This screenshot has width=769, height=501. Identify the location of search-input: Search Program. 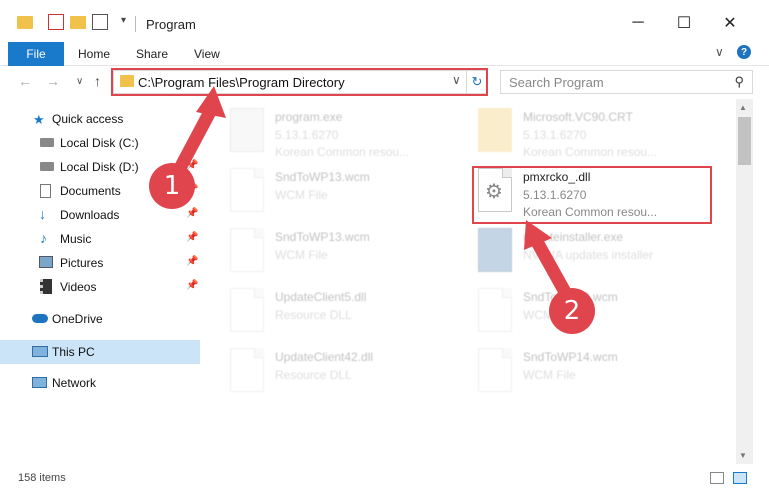
(556, 82).